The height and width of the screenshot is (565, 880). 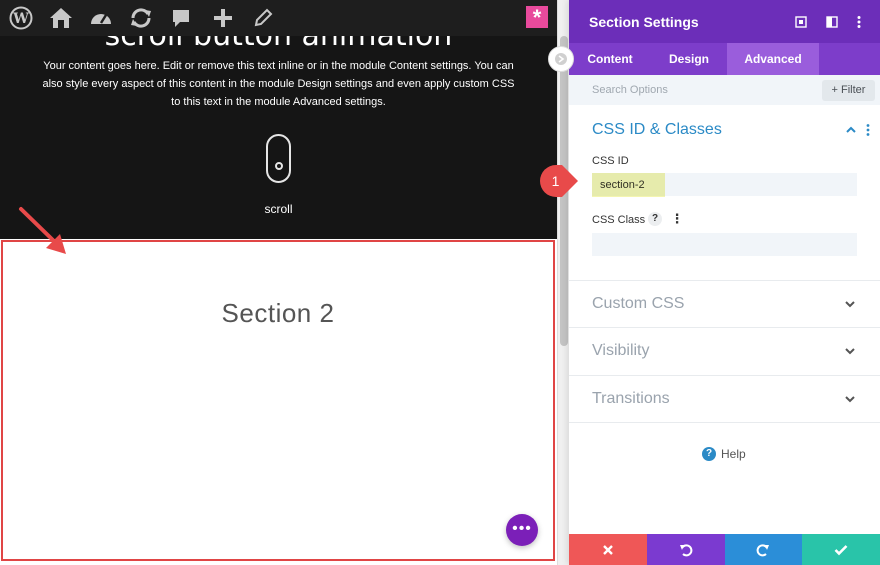 I want to click on settings-tabs: Content Design Advanced, so click(x=724, y=59).